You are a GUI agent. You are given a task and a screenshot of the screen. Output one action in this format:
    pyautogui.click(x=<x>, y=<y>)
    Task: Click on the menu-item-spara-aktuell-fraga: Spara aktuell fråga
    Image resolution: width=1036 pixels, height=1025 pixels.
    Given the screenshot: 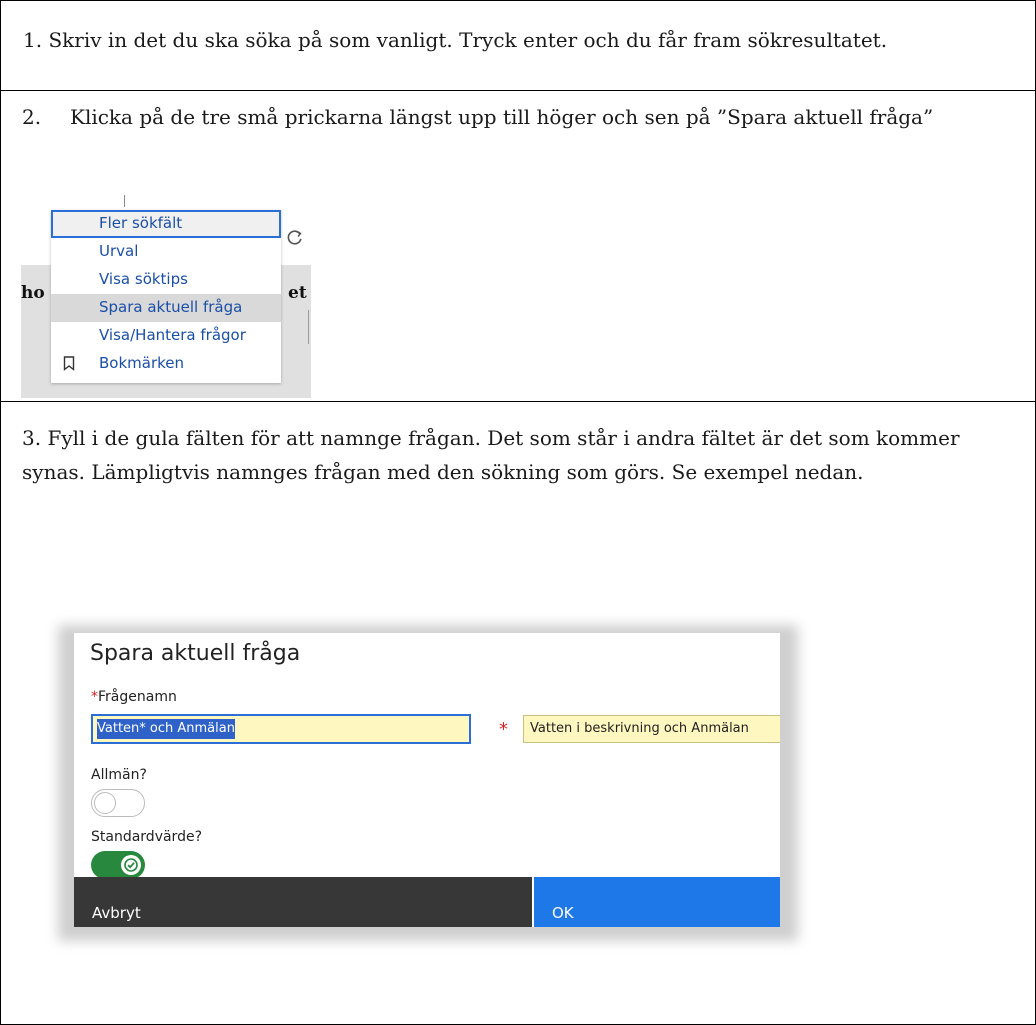 What is the action you would take?
    pyautogui.click(x=166, y=308)
    